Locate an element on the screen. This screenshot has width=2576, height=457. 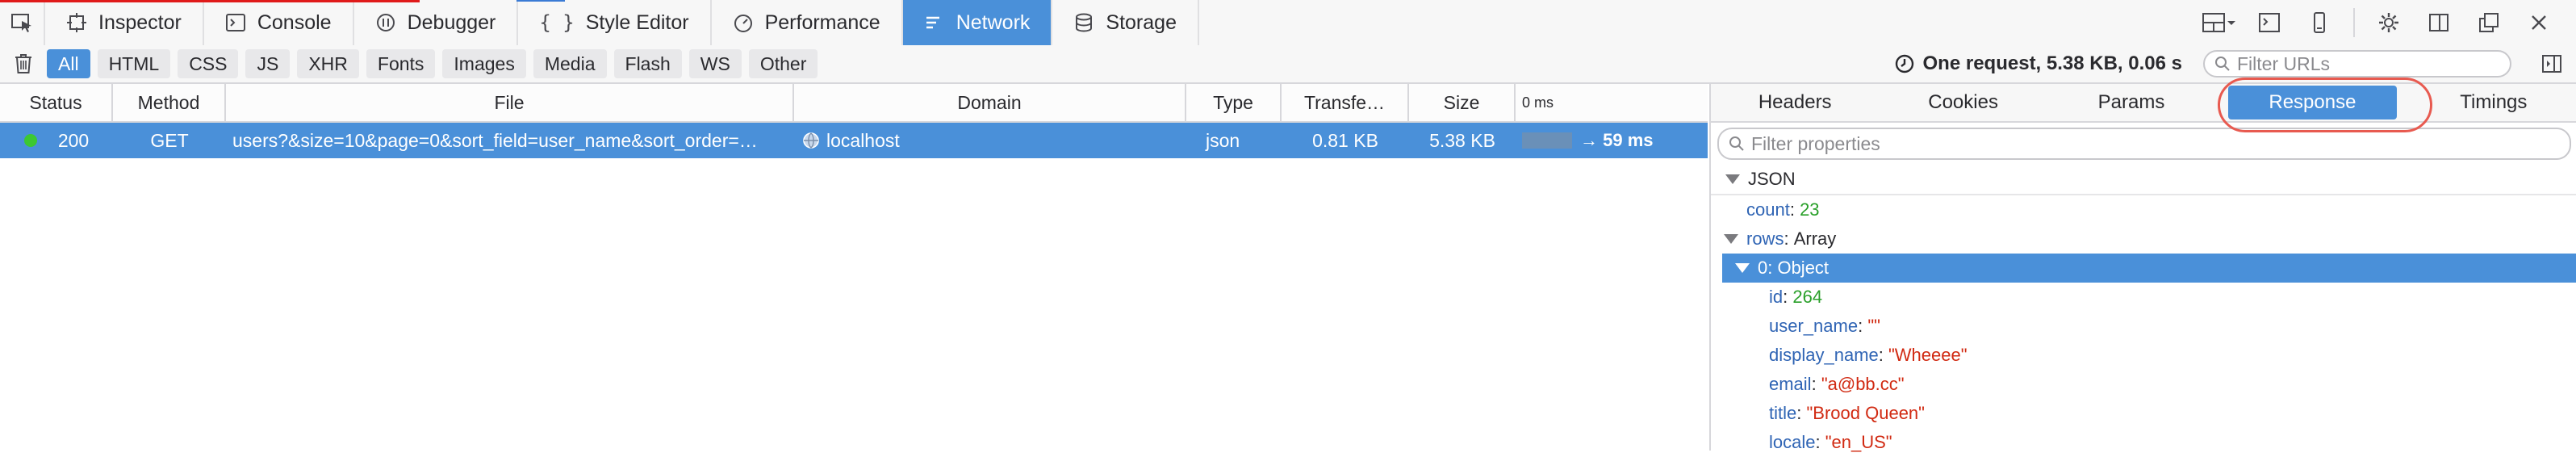
property-value: Array is located at coordinates (1815, 238).